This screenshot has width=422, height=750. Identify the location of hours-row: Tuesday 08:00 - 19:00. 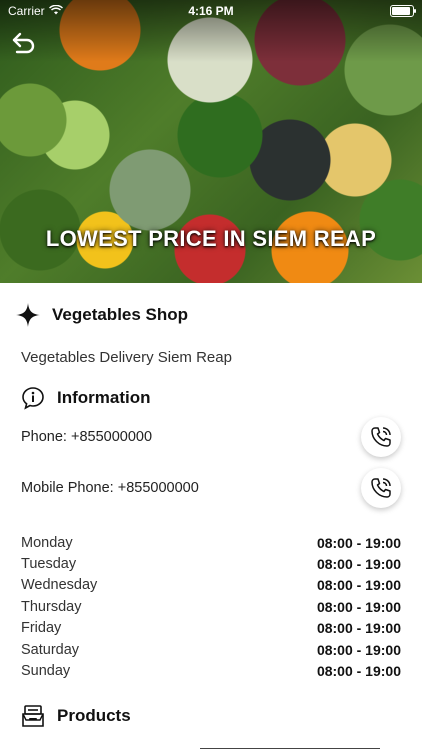
(211, 563).